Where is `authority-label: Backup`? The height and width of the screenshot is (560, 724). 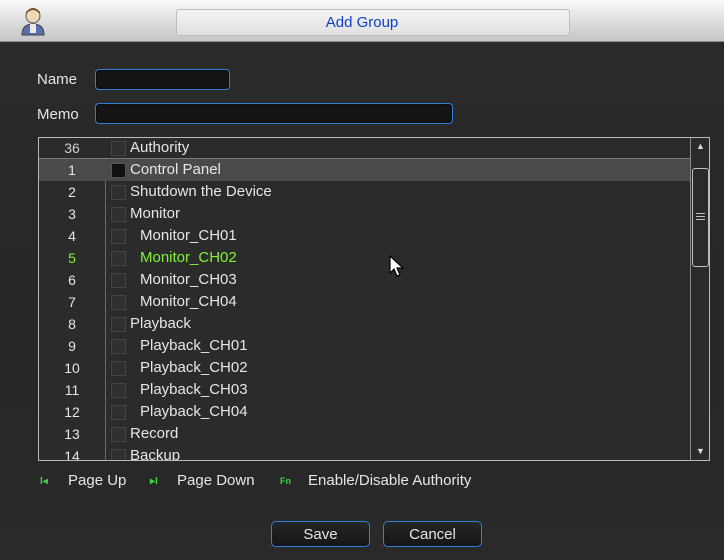
authority-label: Backup is located at coordinates (155, 454).